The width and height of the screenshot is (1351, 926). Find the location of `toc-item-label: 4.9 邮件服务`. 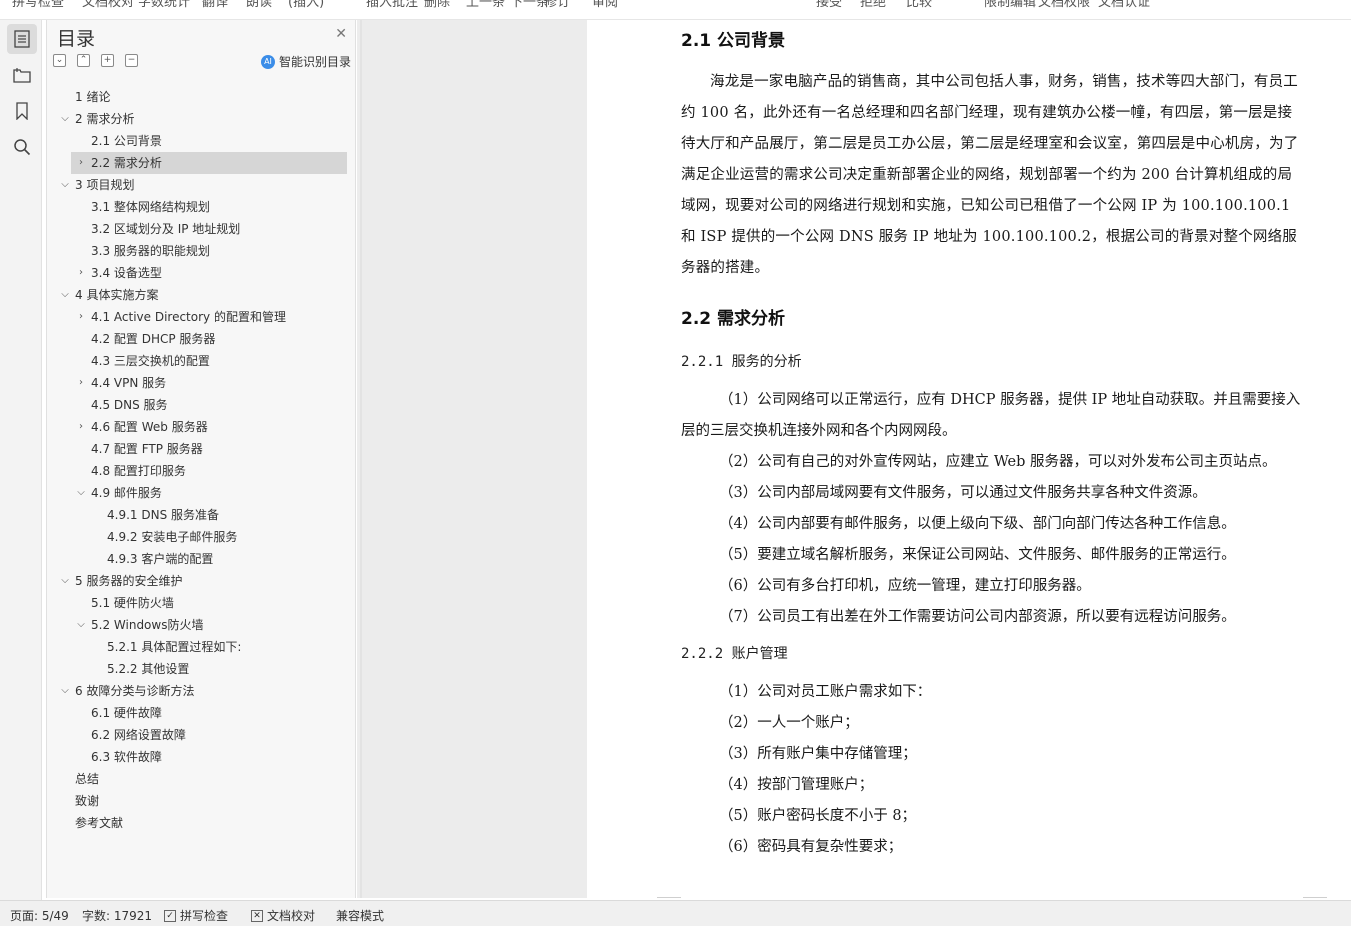

toc-item-label: 4.9 邮件服务 is located at coordinates (126, 493).